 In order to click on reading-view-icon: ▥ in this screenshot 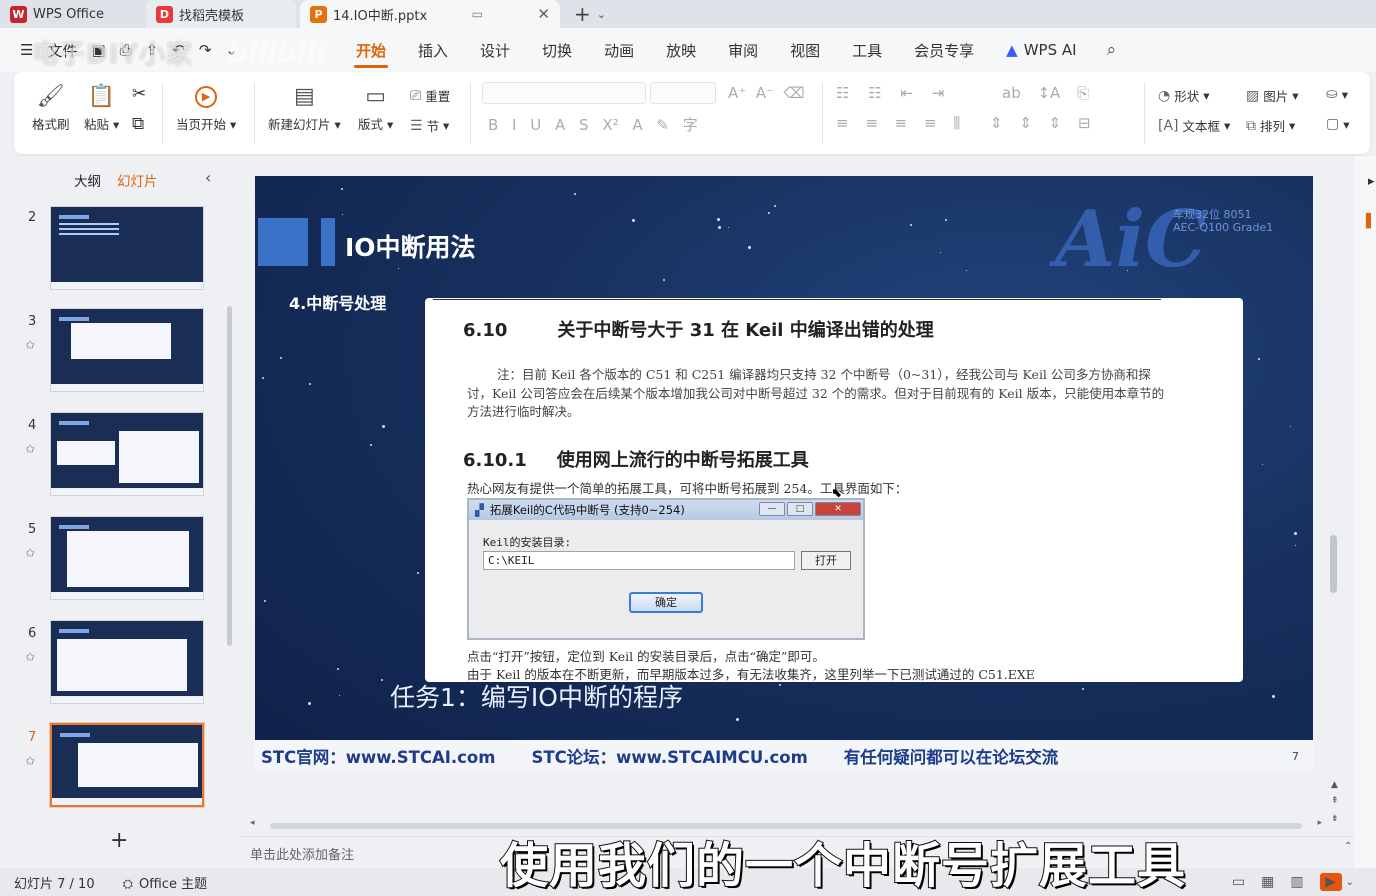, I will do `click(1296, 882)`.